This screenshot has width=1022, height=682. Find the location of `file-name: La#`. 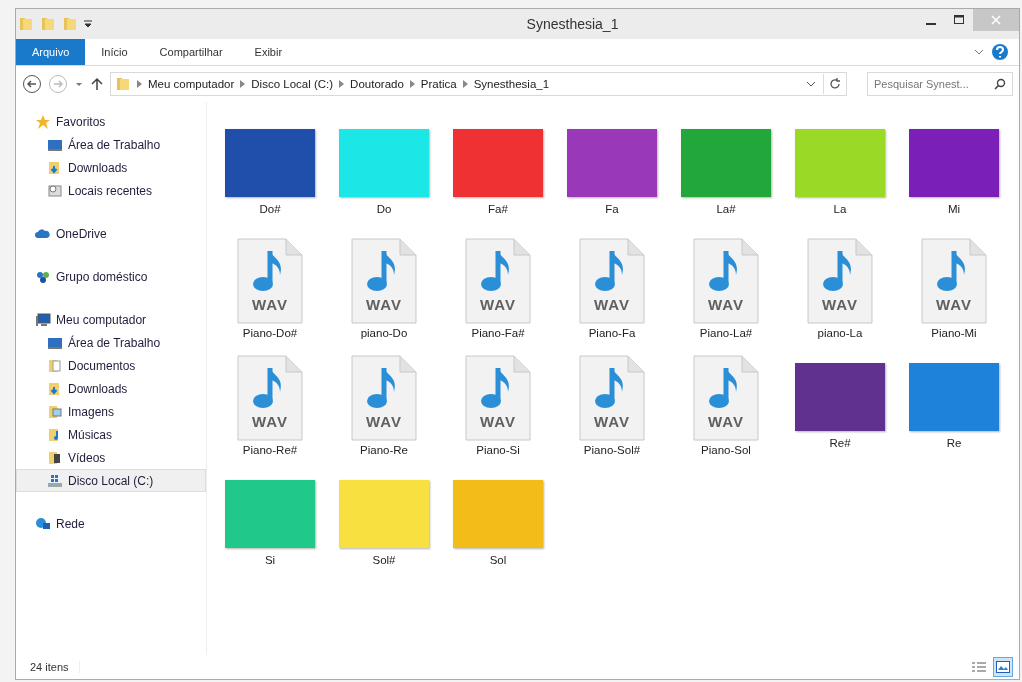

file-name: La# is located at coordinates (726, 209).